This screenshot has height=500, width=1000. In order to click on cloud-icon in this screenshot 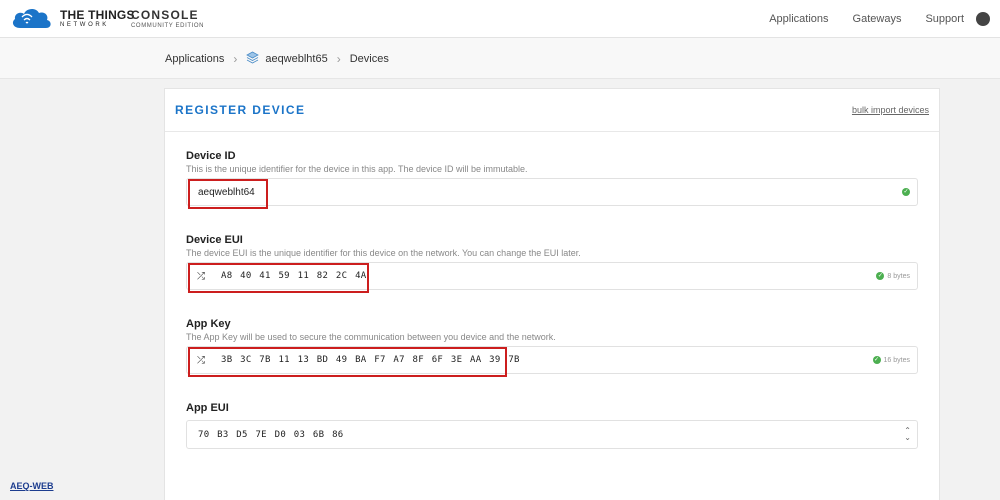, I will do `click(31, 18)`.